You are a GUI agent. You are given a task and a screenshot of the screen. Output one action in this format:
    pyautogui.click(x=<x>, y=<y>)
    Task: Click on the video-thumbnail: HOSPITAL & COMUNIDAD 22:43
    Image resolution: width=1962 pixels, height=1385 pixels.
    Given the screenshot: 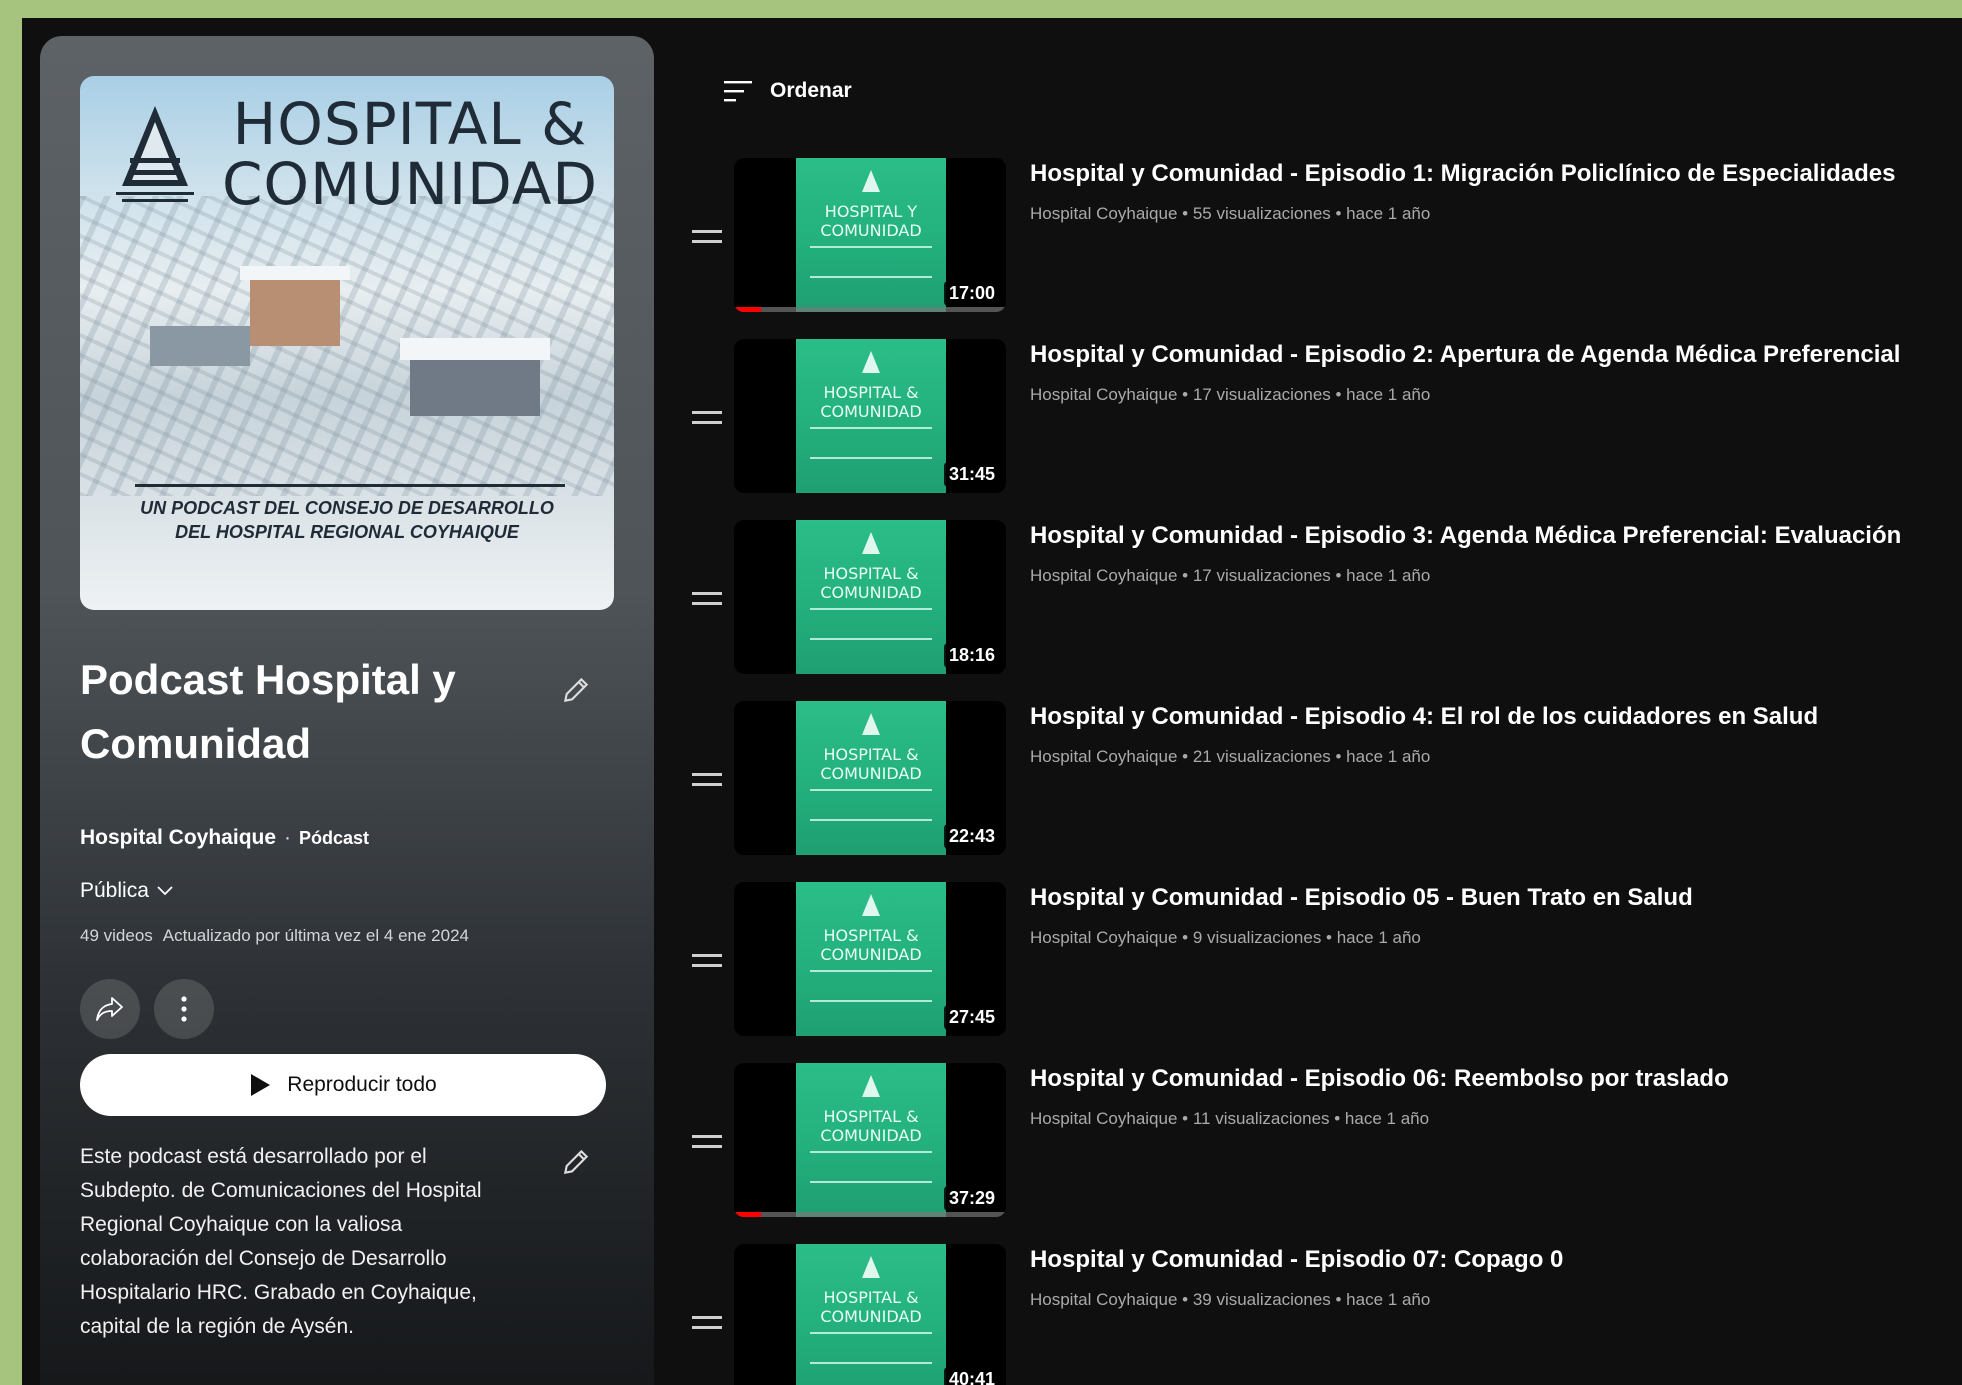 What is the action you would take?
    pyautogui.click(x=870, y=778)
    